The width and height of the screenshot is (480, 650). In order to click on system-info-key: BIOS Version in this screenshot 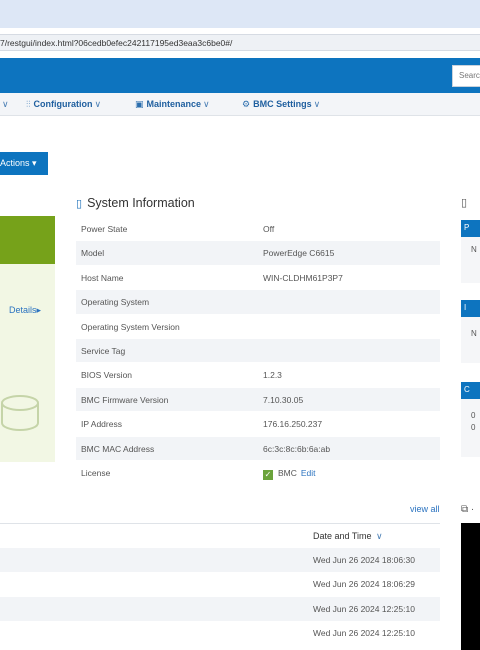, I will do `click(107, 375)`.